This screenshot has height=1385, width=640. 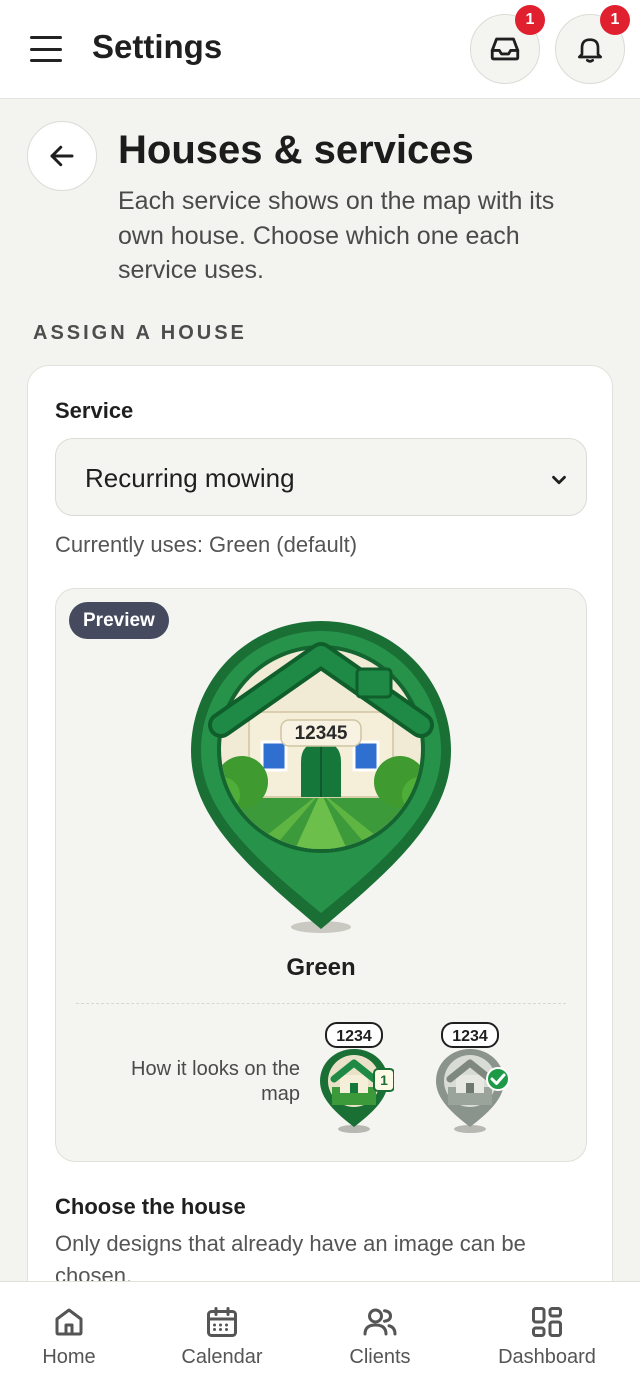 I want to click on inbox-icon, so click(x=505, y=49).